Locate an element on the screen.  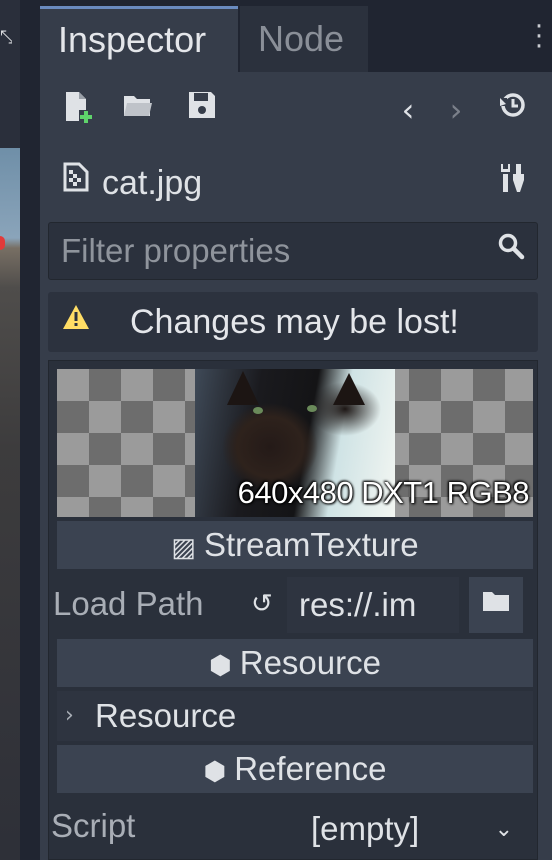
new-resource-icon is located at coordinates (78, 110).